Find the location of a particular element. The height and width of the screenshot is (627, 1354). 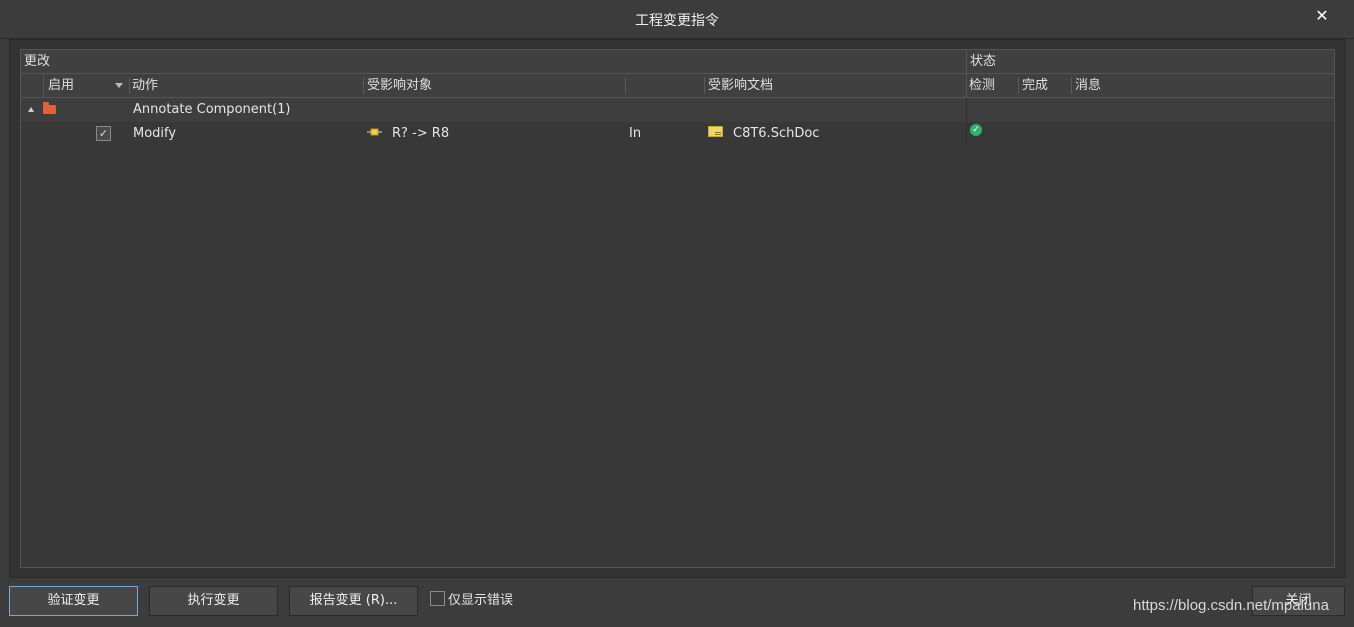

validate-changes-button: 验证变更 is located at coordinates (73, 601).